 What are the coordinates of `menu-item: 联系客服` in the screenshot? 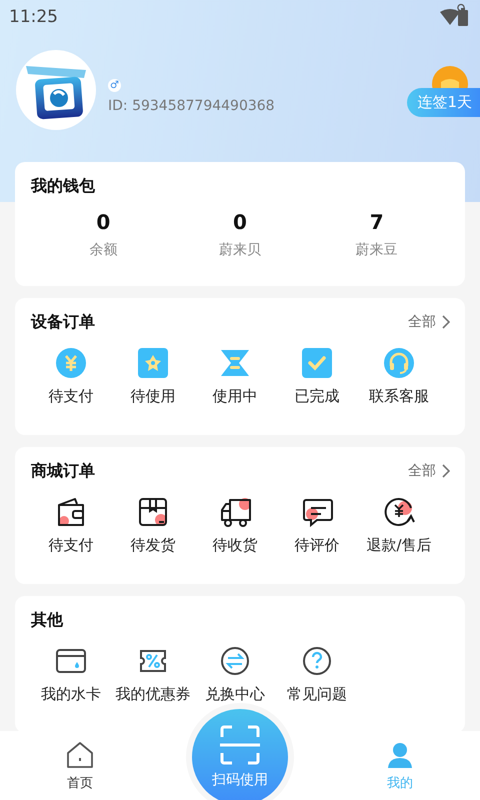 It's located at (399, 376).